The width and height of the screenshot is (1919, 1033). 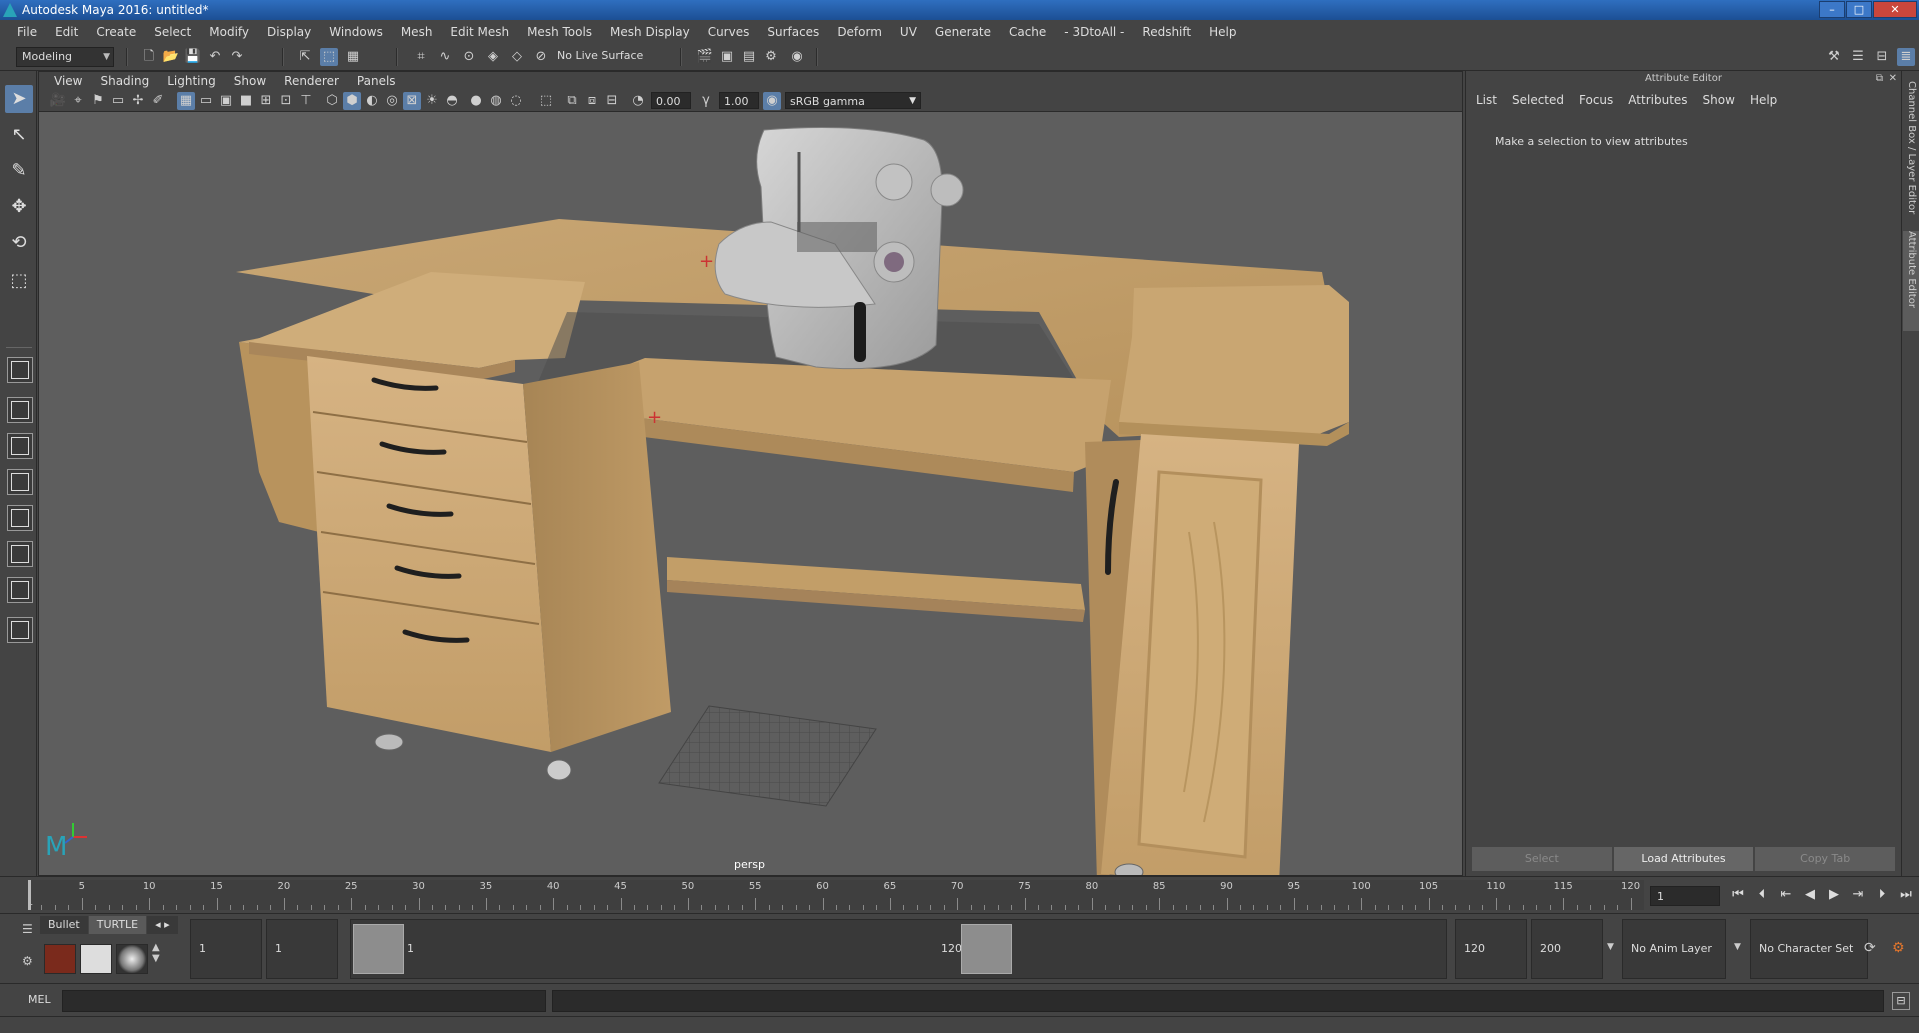 I want to click on two-d-pan-icon: ✢, so click(x=138, y=101).